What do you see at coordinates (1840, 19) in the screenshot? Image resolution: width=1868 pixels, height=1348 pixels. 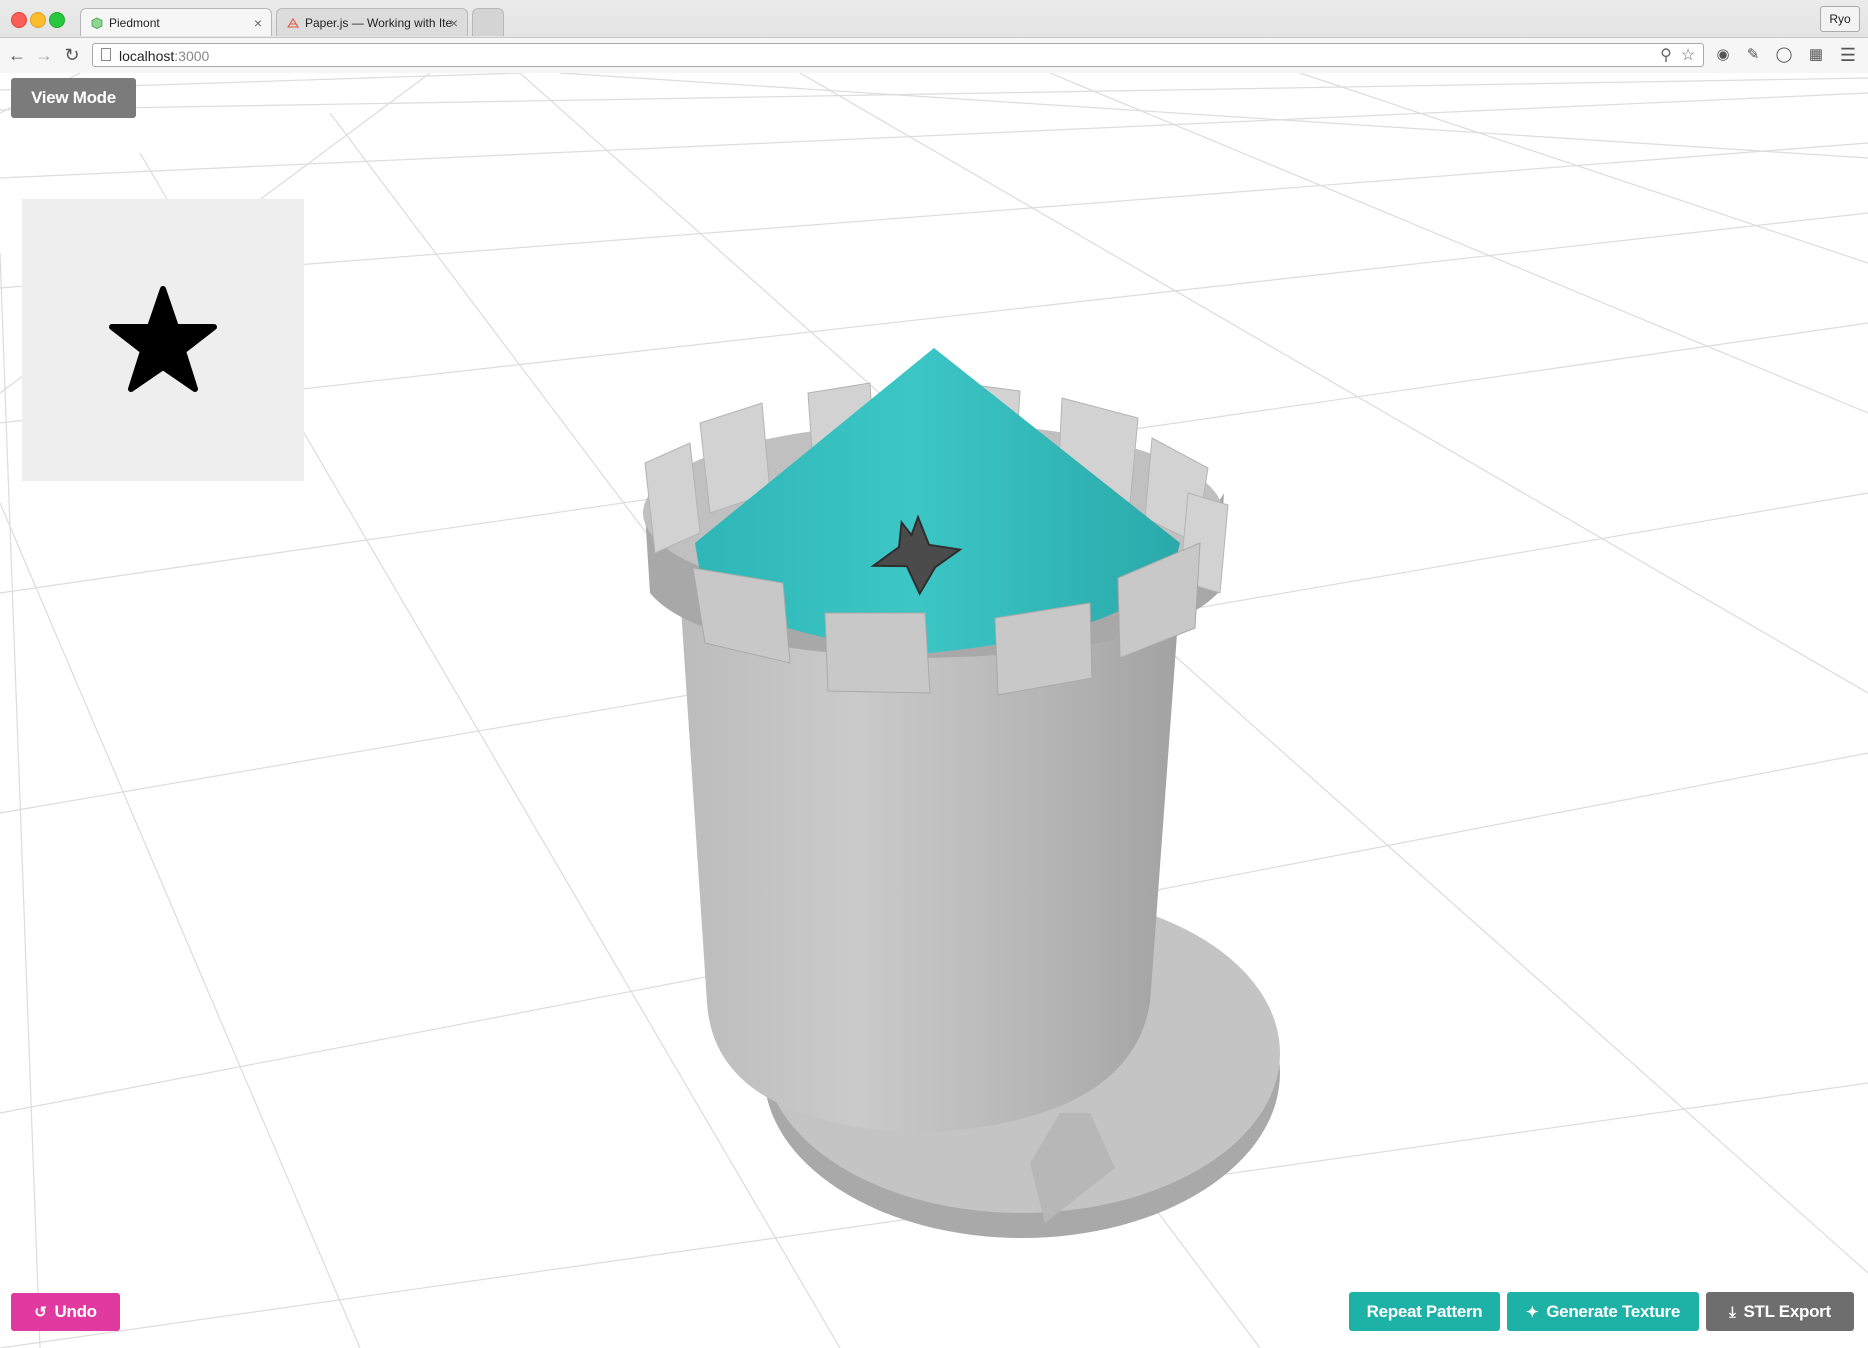 I see `profile-button: Ryo` at bounding box center [1840, 19].